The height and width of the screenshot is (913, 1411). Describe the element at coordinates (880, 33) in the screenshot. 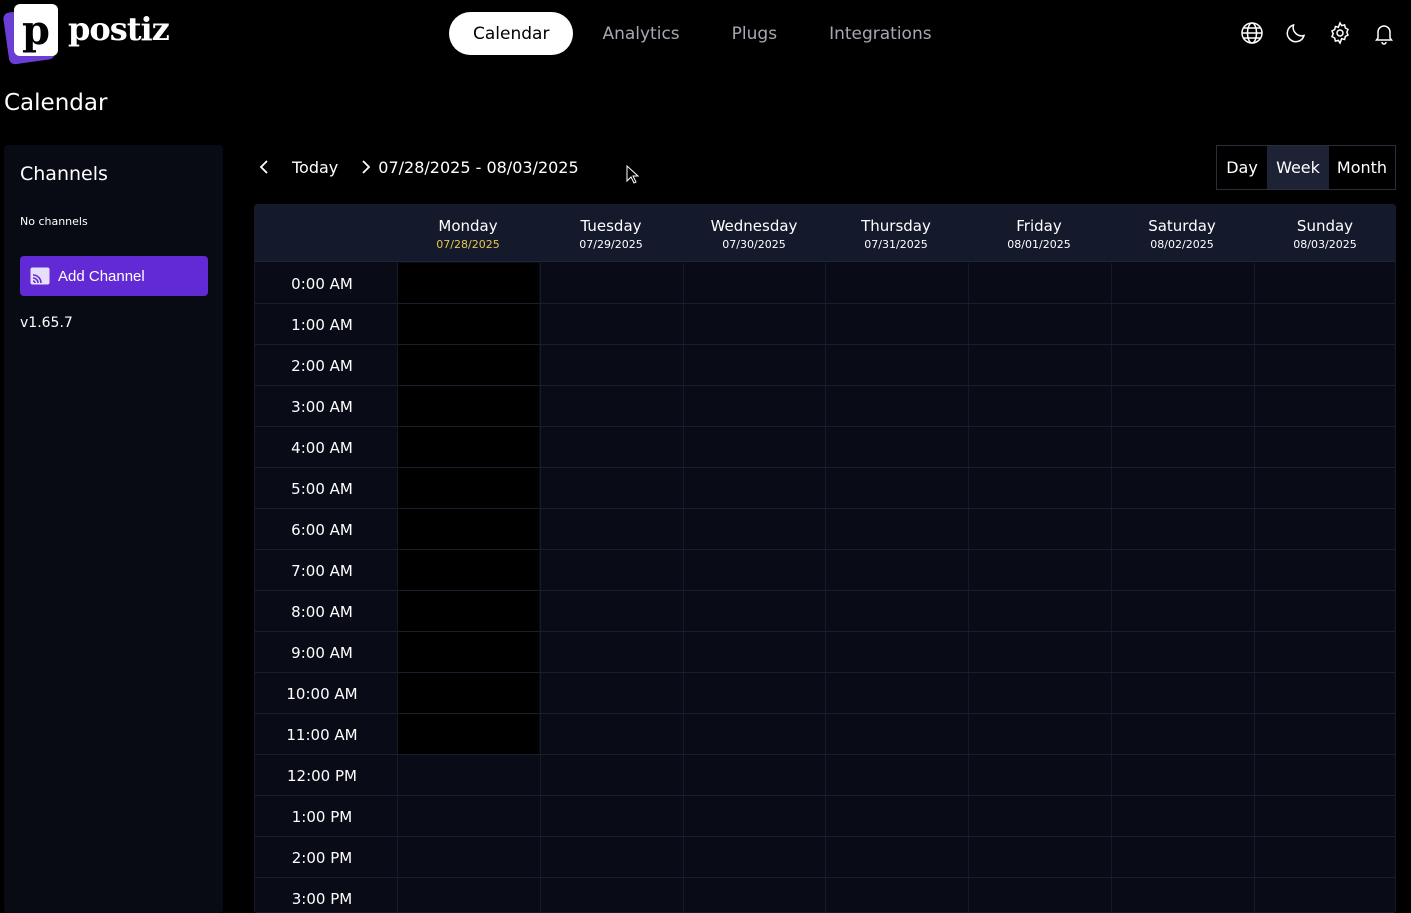

I see `nav-integrations: Integrations` at that location.